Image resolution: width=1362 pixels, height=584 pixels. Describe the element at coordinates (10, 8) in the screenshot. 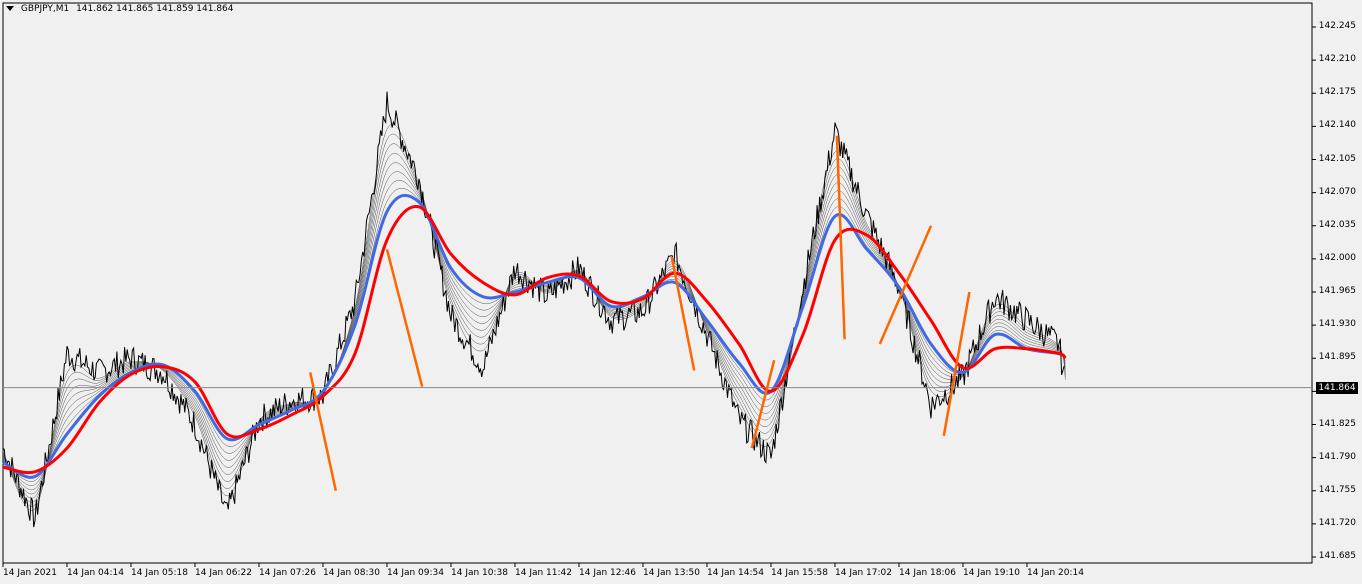

I see `collapse-triangle-icon` at that location.